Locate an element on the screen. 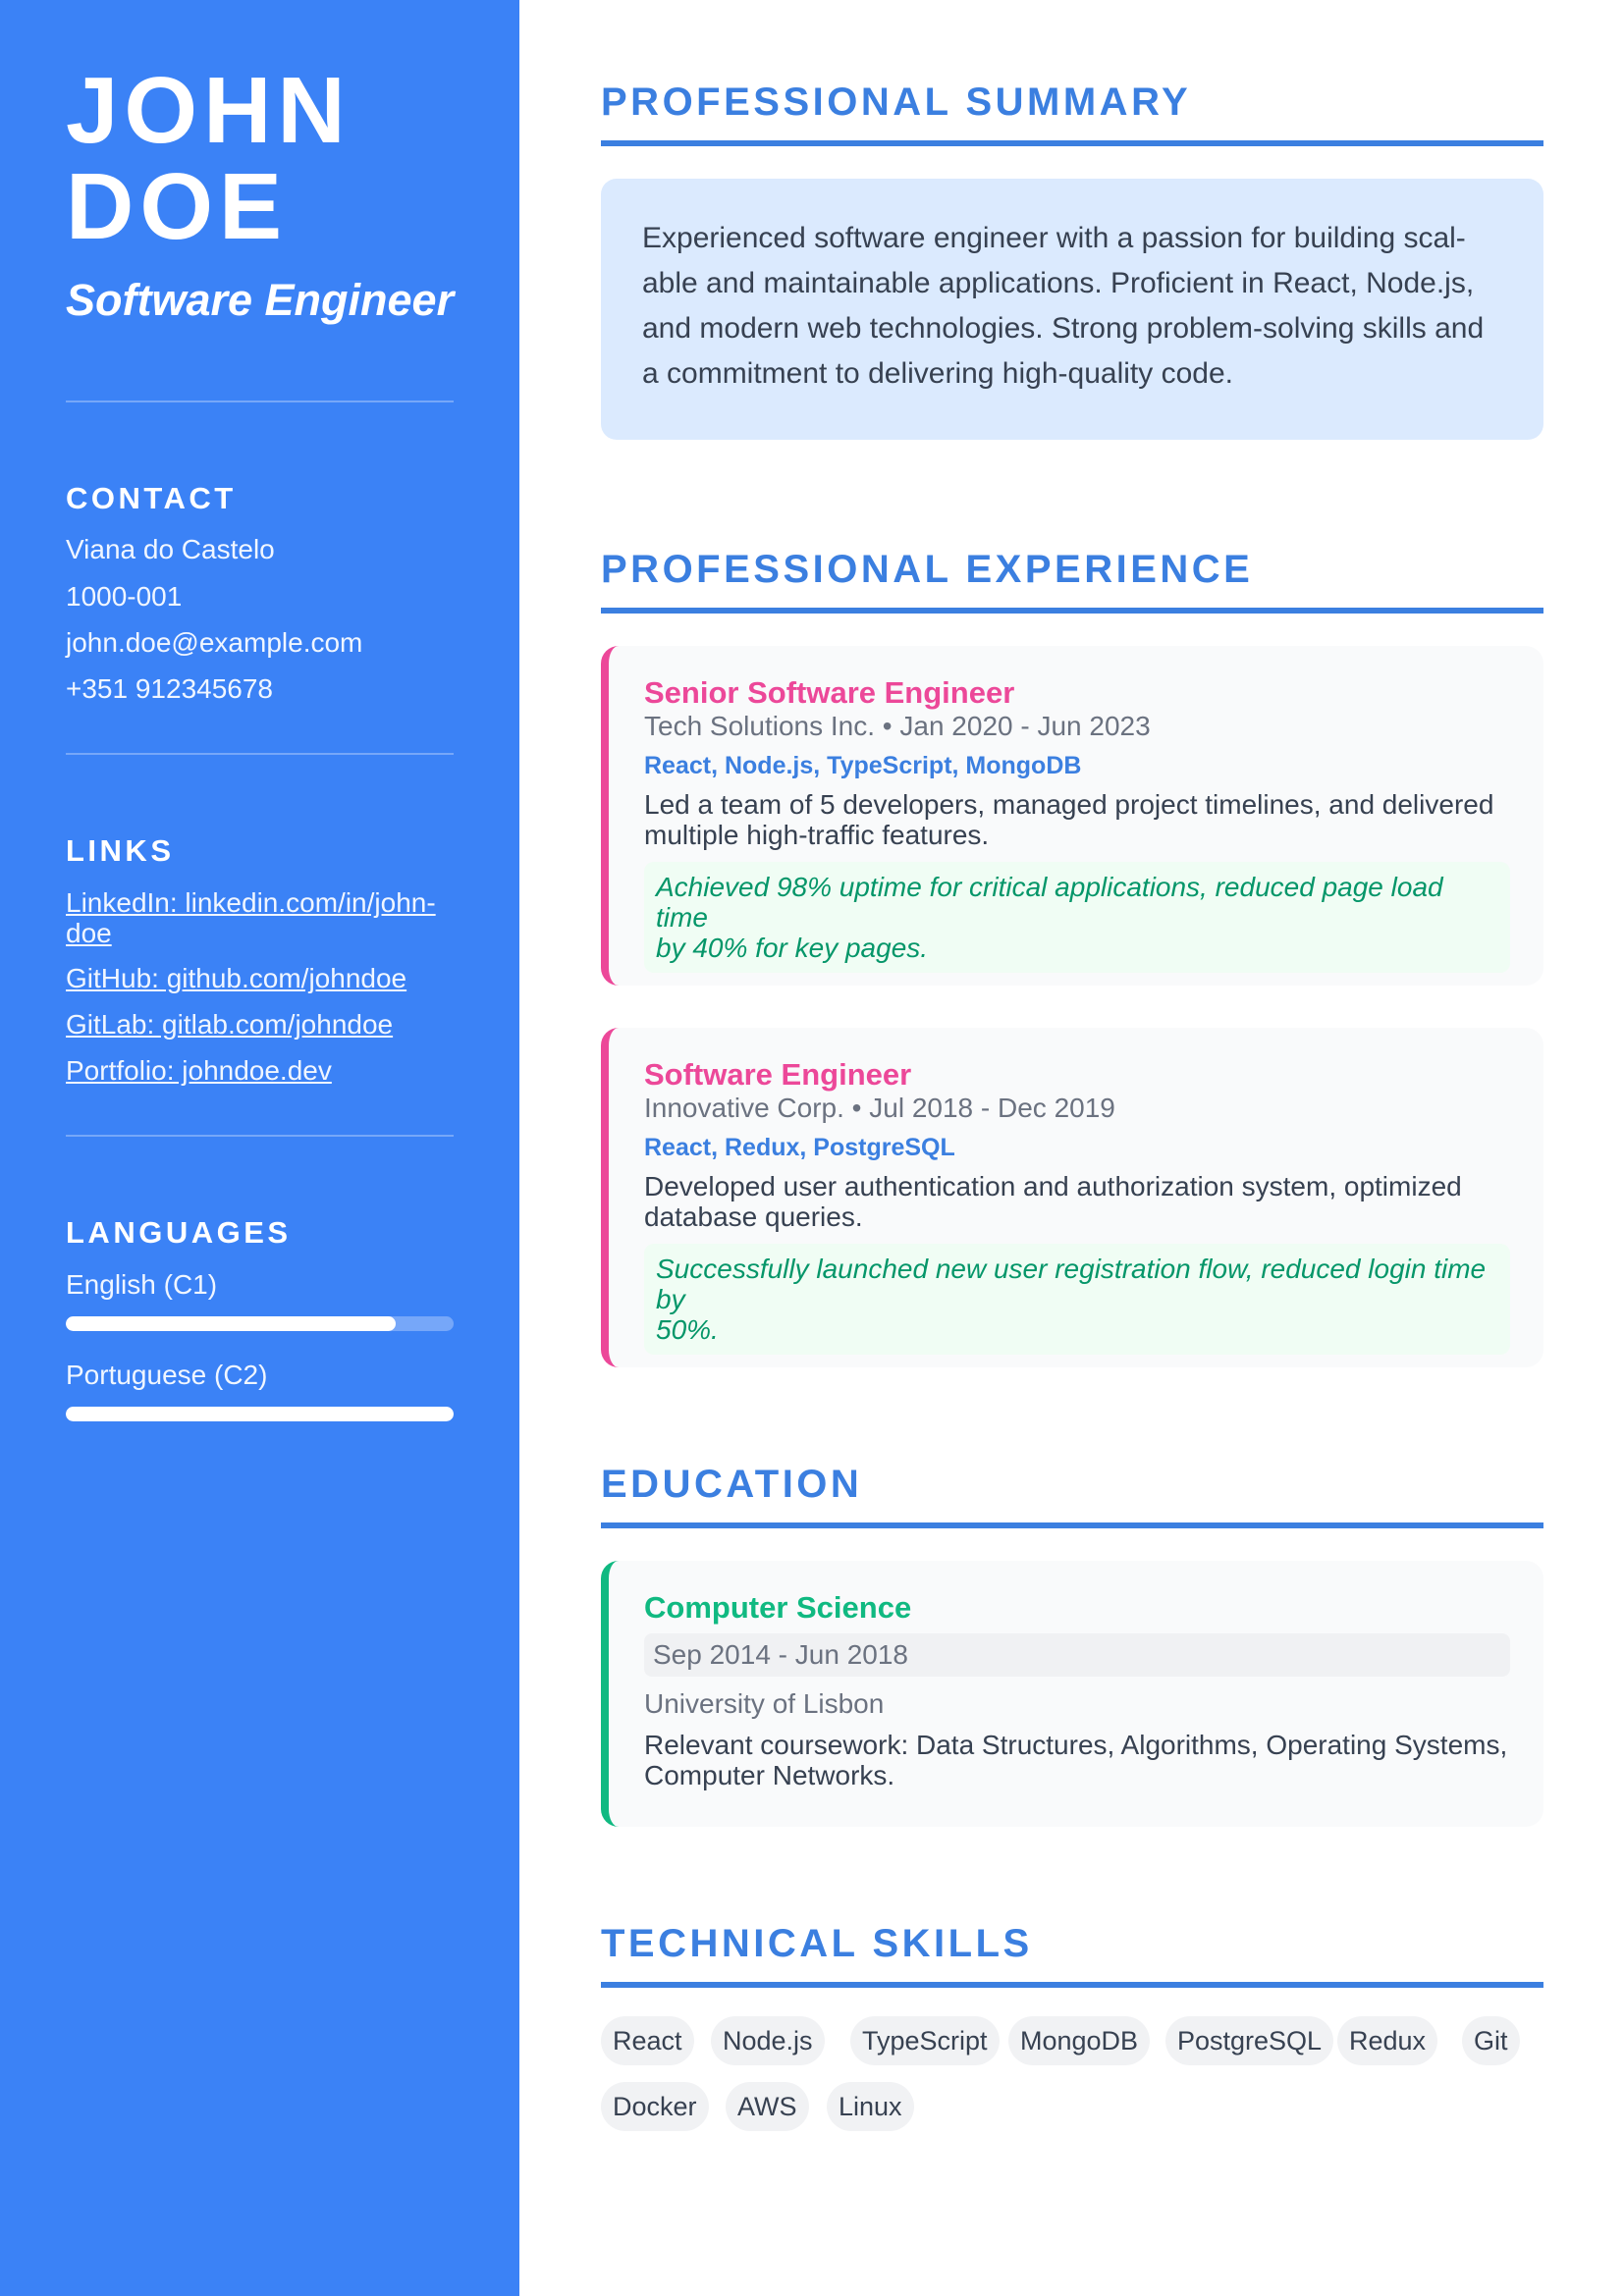 The image size is (1624, 2296). contact-postal: 1000-001 is located at coordinates (124, 597).